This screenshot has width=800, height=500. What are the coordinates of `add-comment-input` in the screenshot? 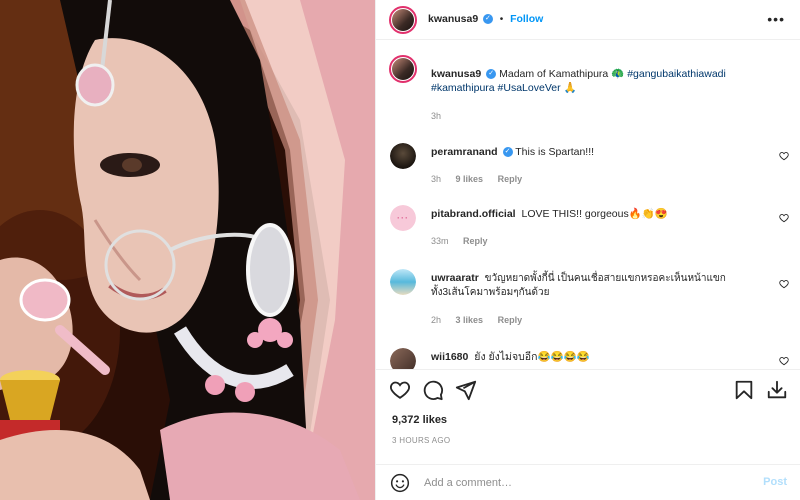 It's located at (584, 483).